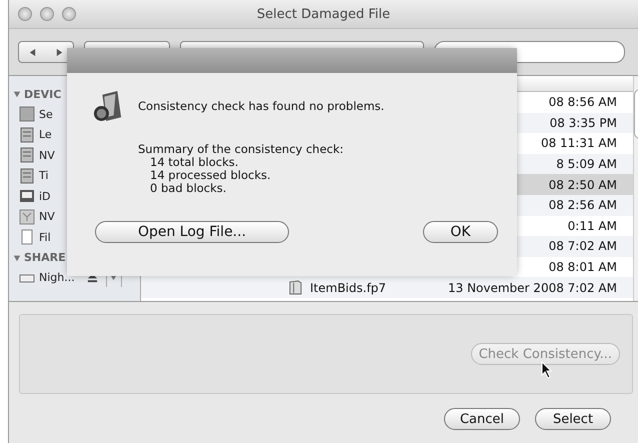  Describe the element at coordinates (482, 419) in the screenshot. I see `dialog-button: Cancel` at that location.